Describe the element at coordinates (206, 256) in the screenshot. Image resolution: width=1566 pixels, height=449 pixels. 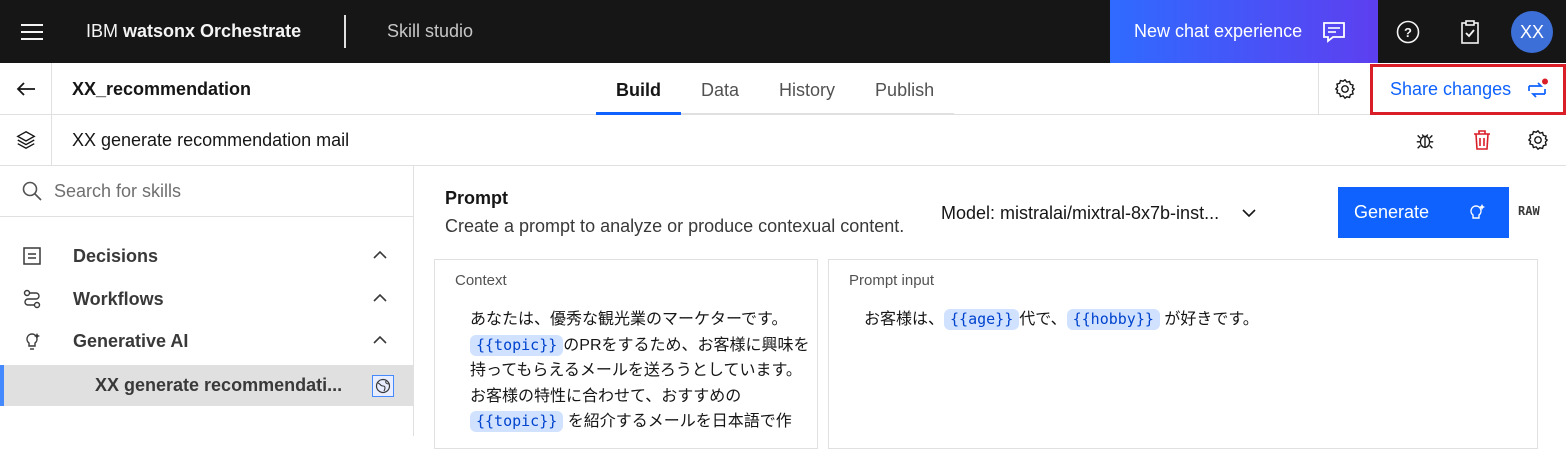
I see `category-decisions: Decisions` at that location.